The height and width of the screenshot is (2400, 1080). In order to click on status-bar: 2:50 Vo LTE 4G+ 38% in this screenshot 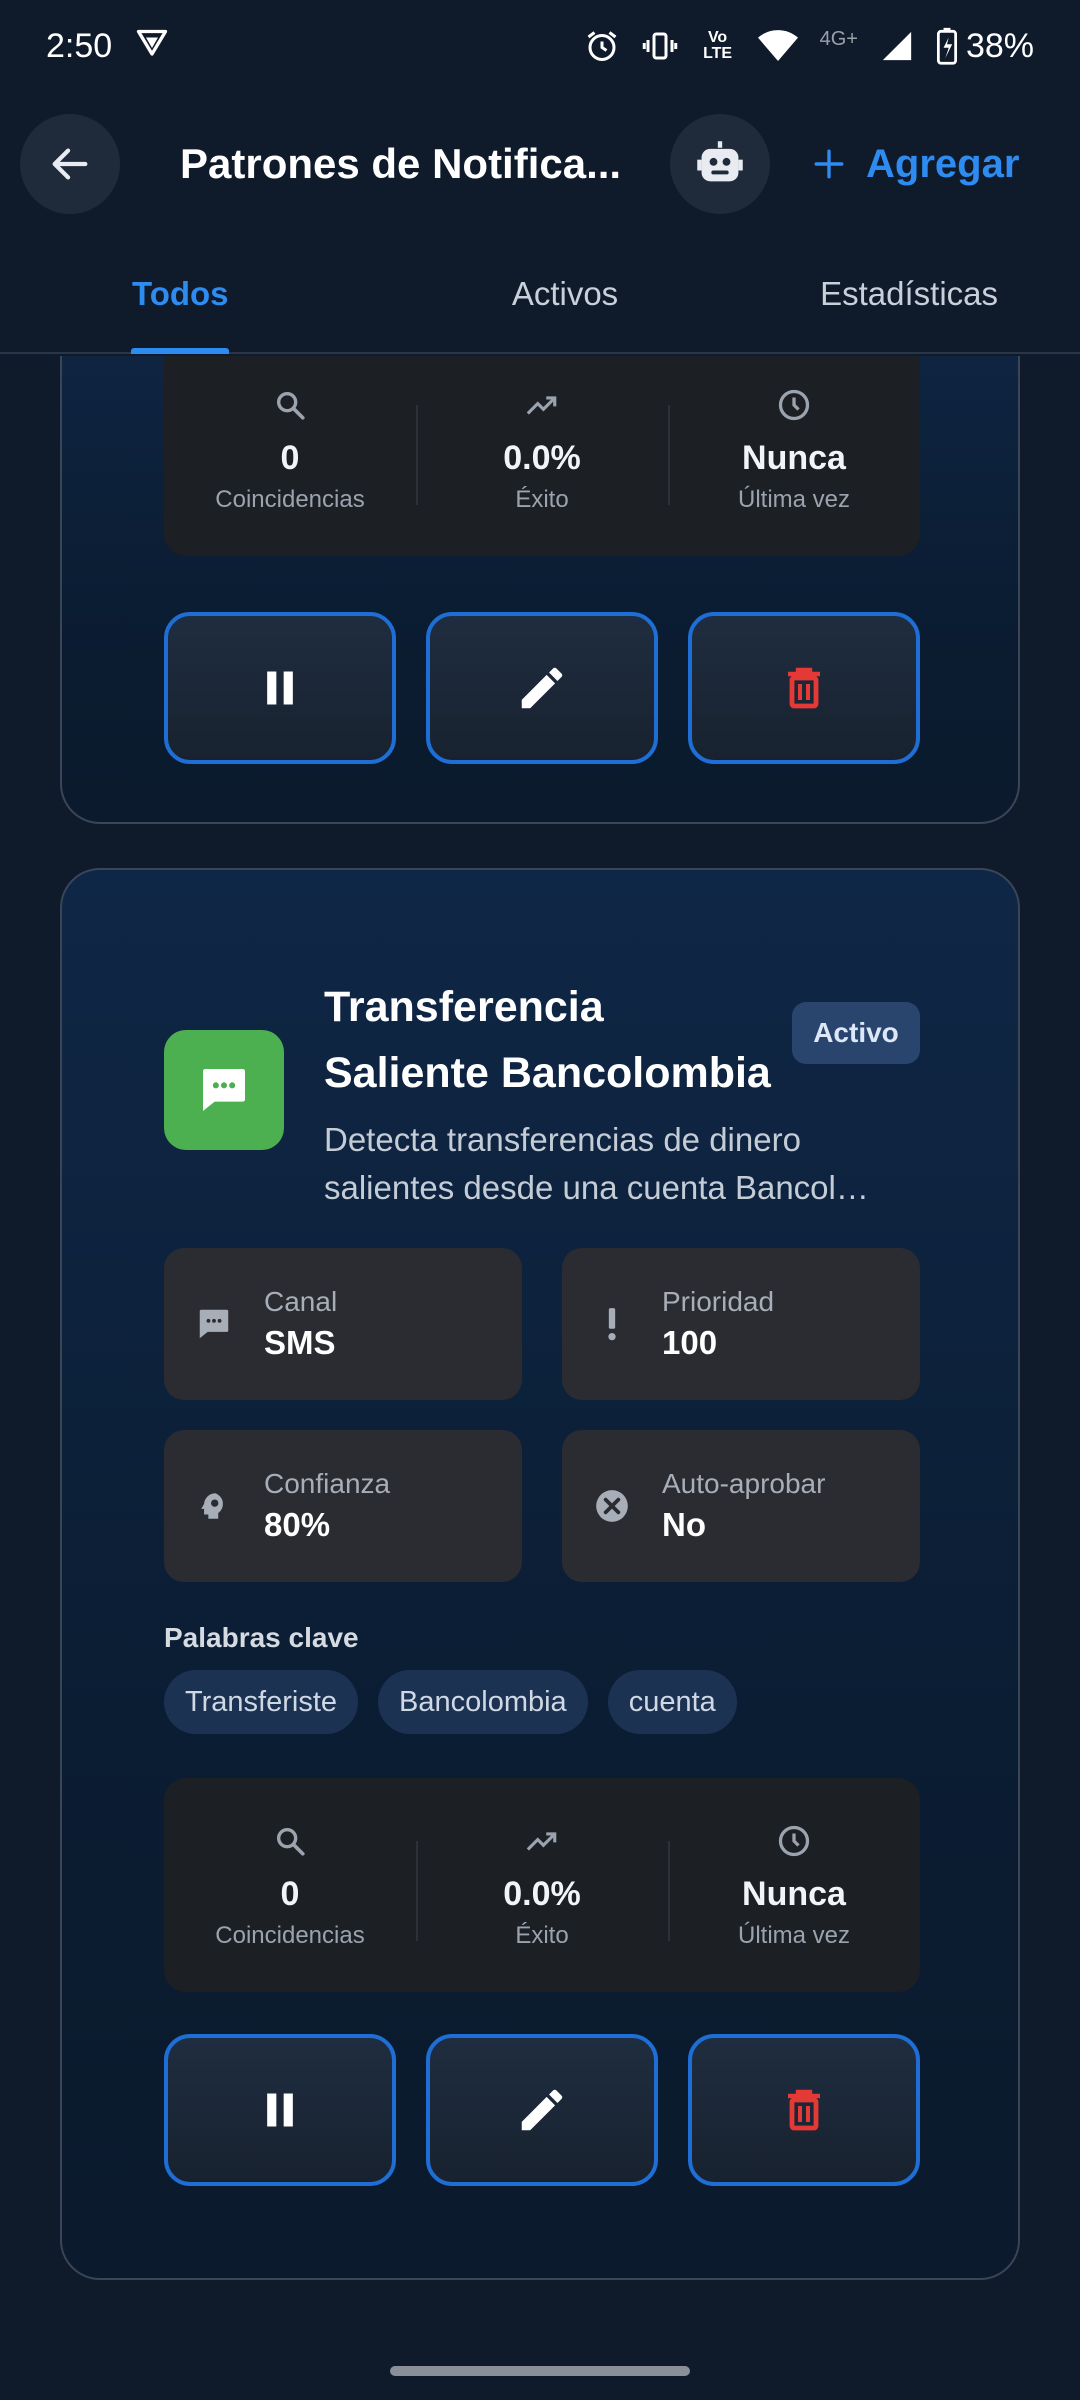, I will do `click(540, 46)`.